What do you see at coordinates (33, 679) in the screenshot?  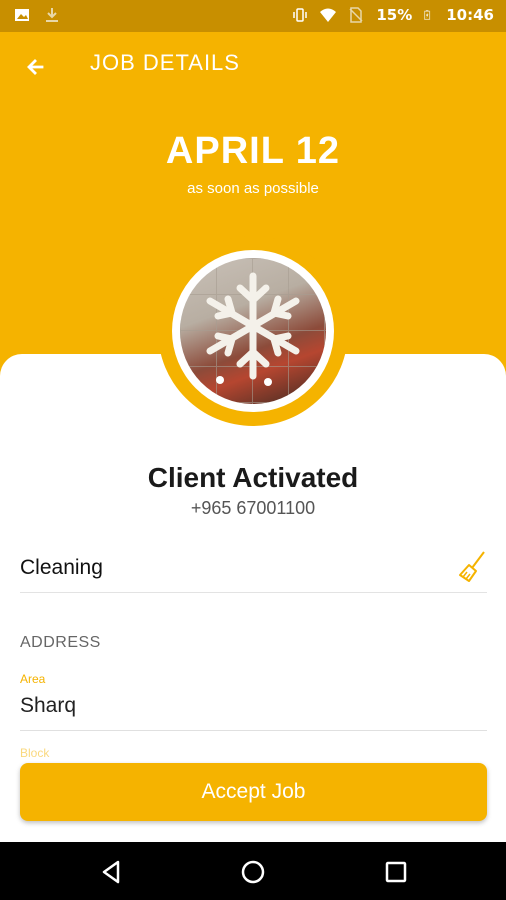 I see `area-label: Area` at bounding box center [33, 679].